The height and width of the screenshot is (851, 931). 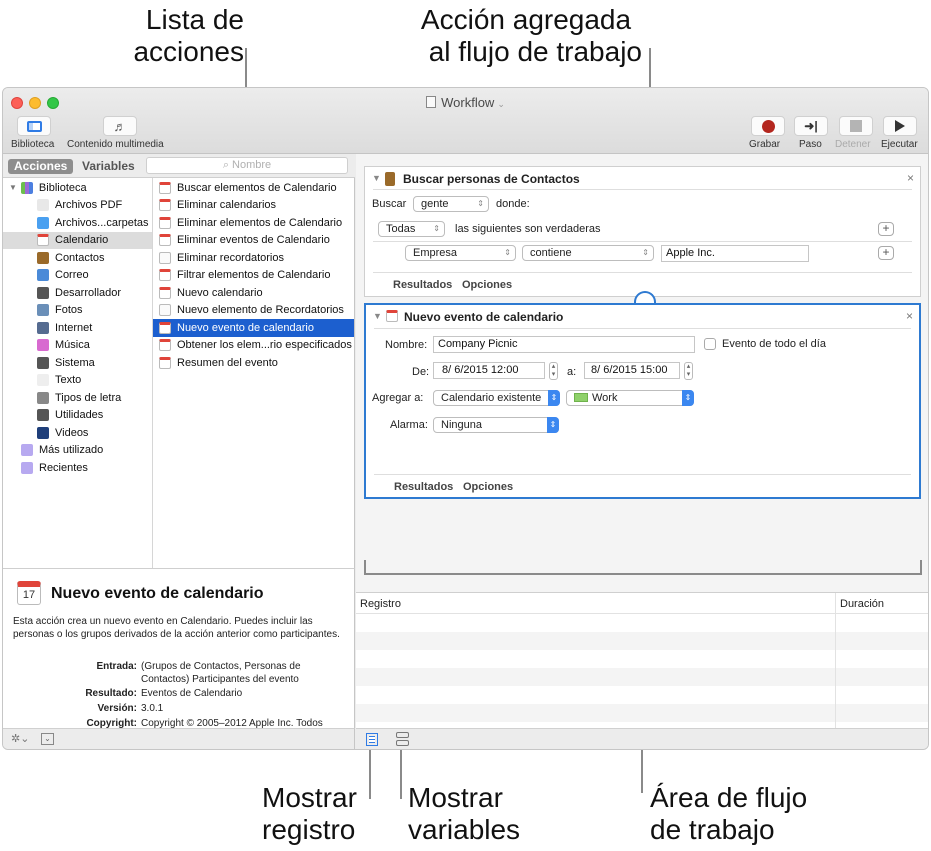 I want to click on all-day-checkbox, so click(x=710, y=344).